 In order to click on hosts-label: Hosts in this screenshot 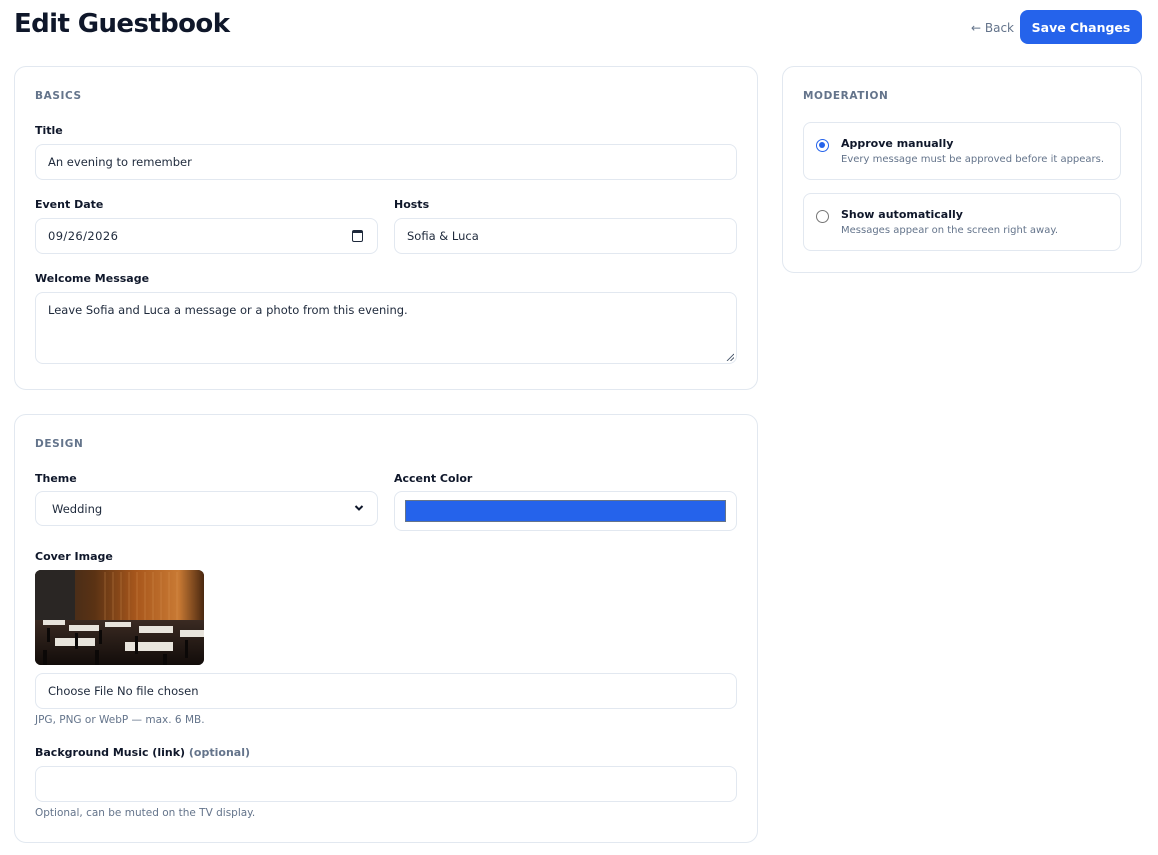, I will do `click(412, 204)`.